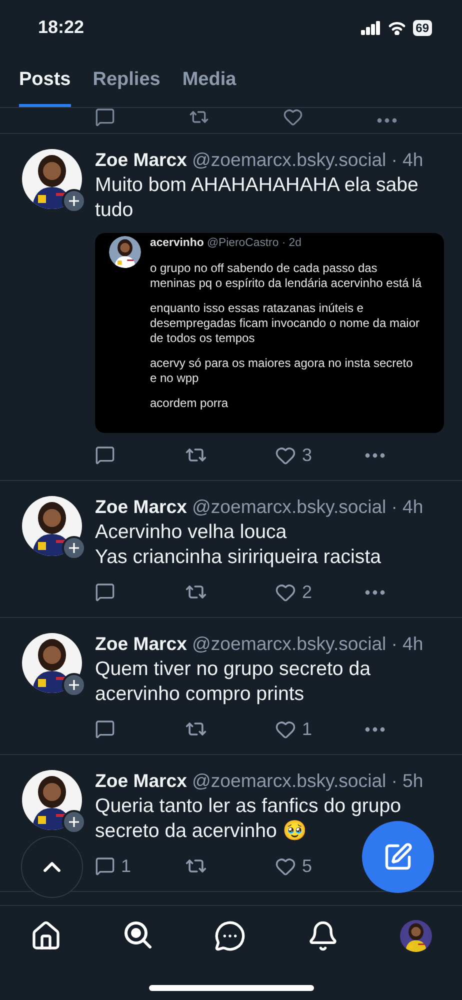 Image resolution: width=462 pixels, height=1000 pixels. I want to click on embed-paragraph: enquanto isso essas ratazanas inúteis e desempregadas ficam invocando o nome da maior de todos os tempos, so click(285, 323).